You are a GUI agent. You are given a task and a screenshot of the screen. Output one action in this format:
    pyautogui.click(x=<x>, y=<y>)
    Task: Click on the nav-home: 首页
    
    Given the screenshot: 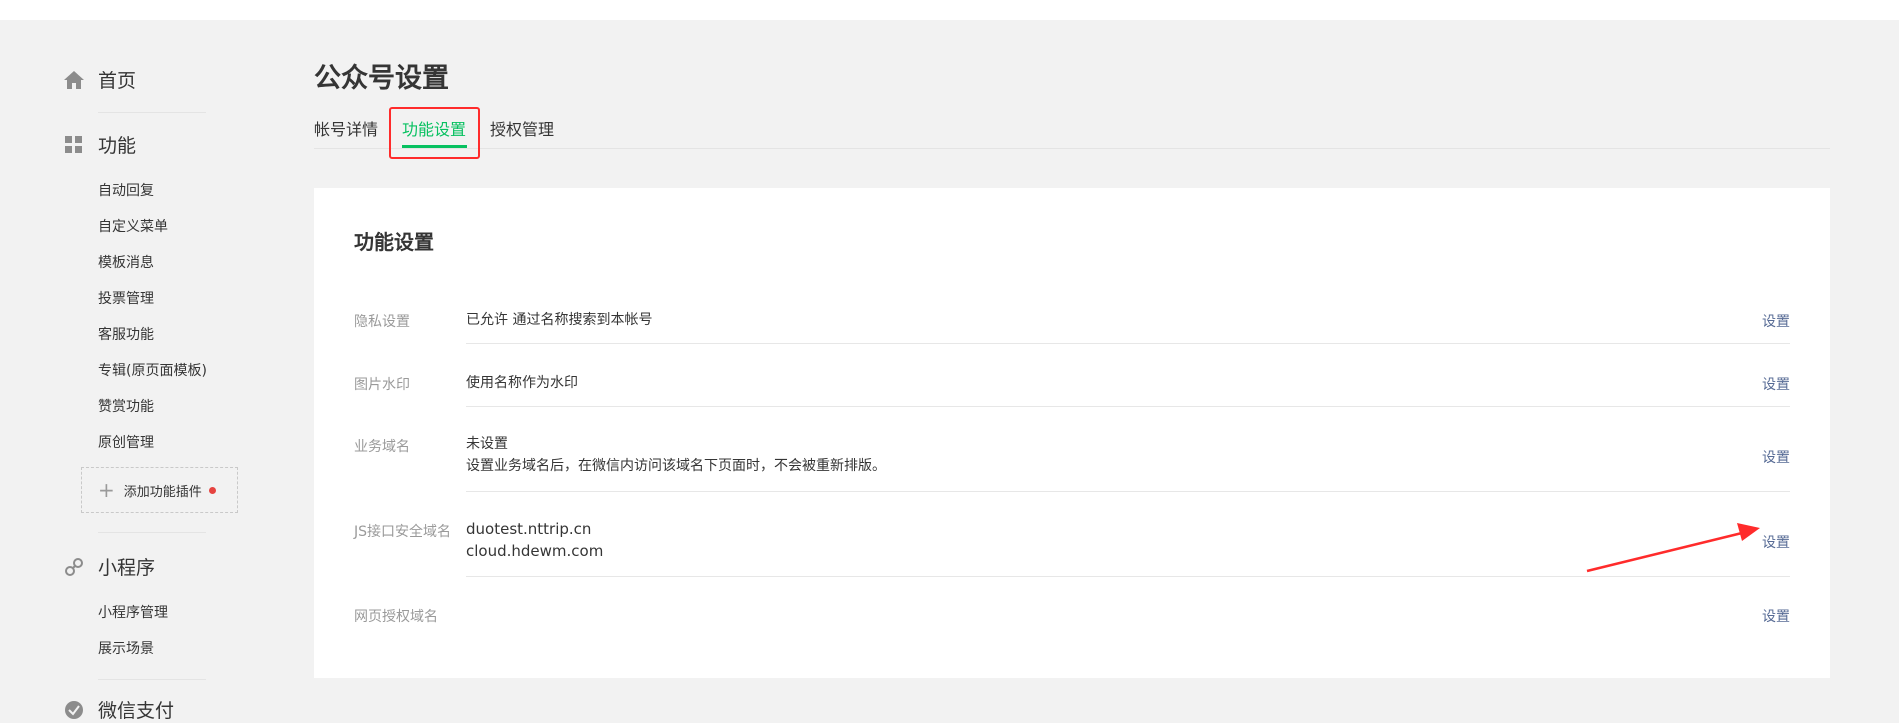 What is the action you would take?
    pyautogui.click(x=99, y=79)
    